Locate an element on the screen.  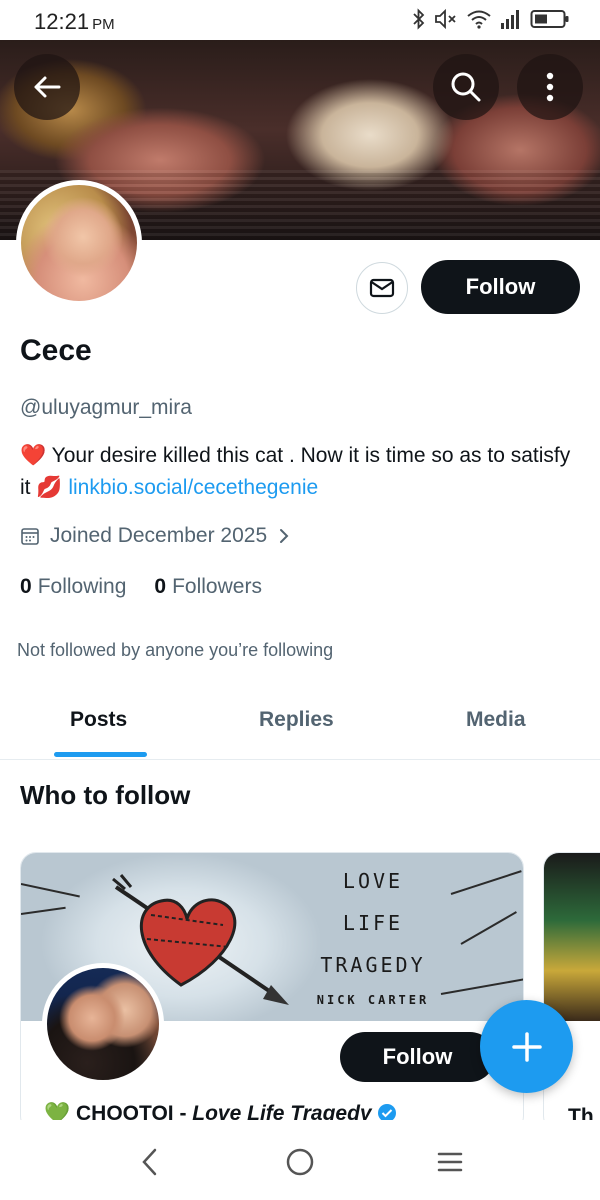
back-button is located at coordinates (47, 87).